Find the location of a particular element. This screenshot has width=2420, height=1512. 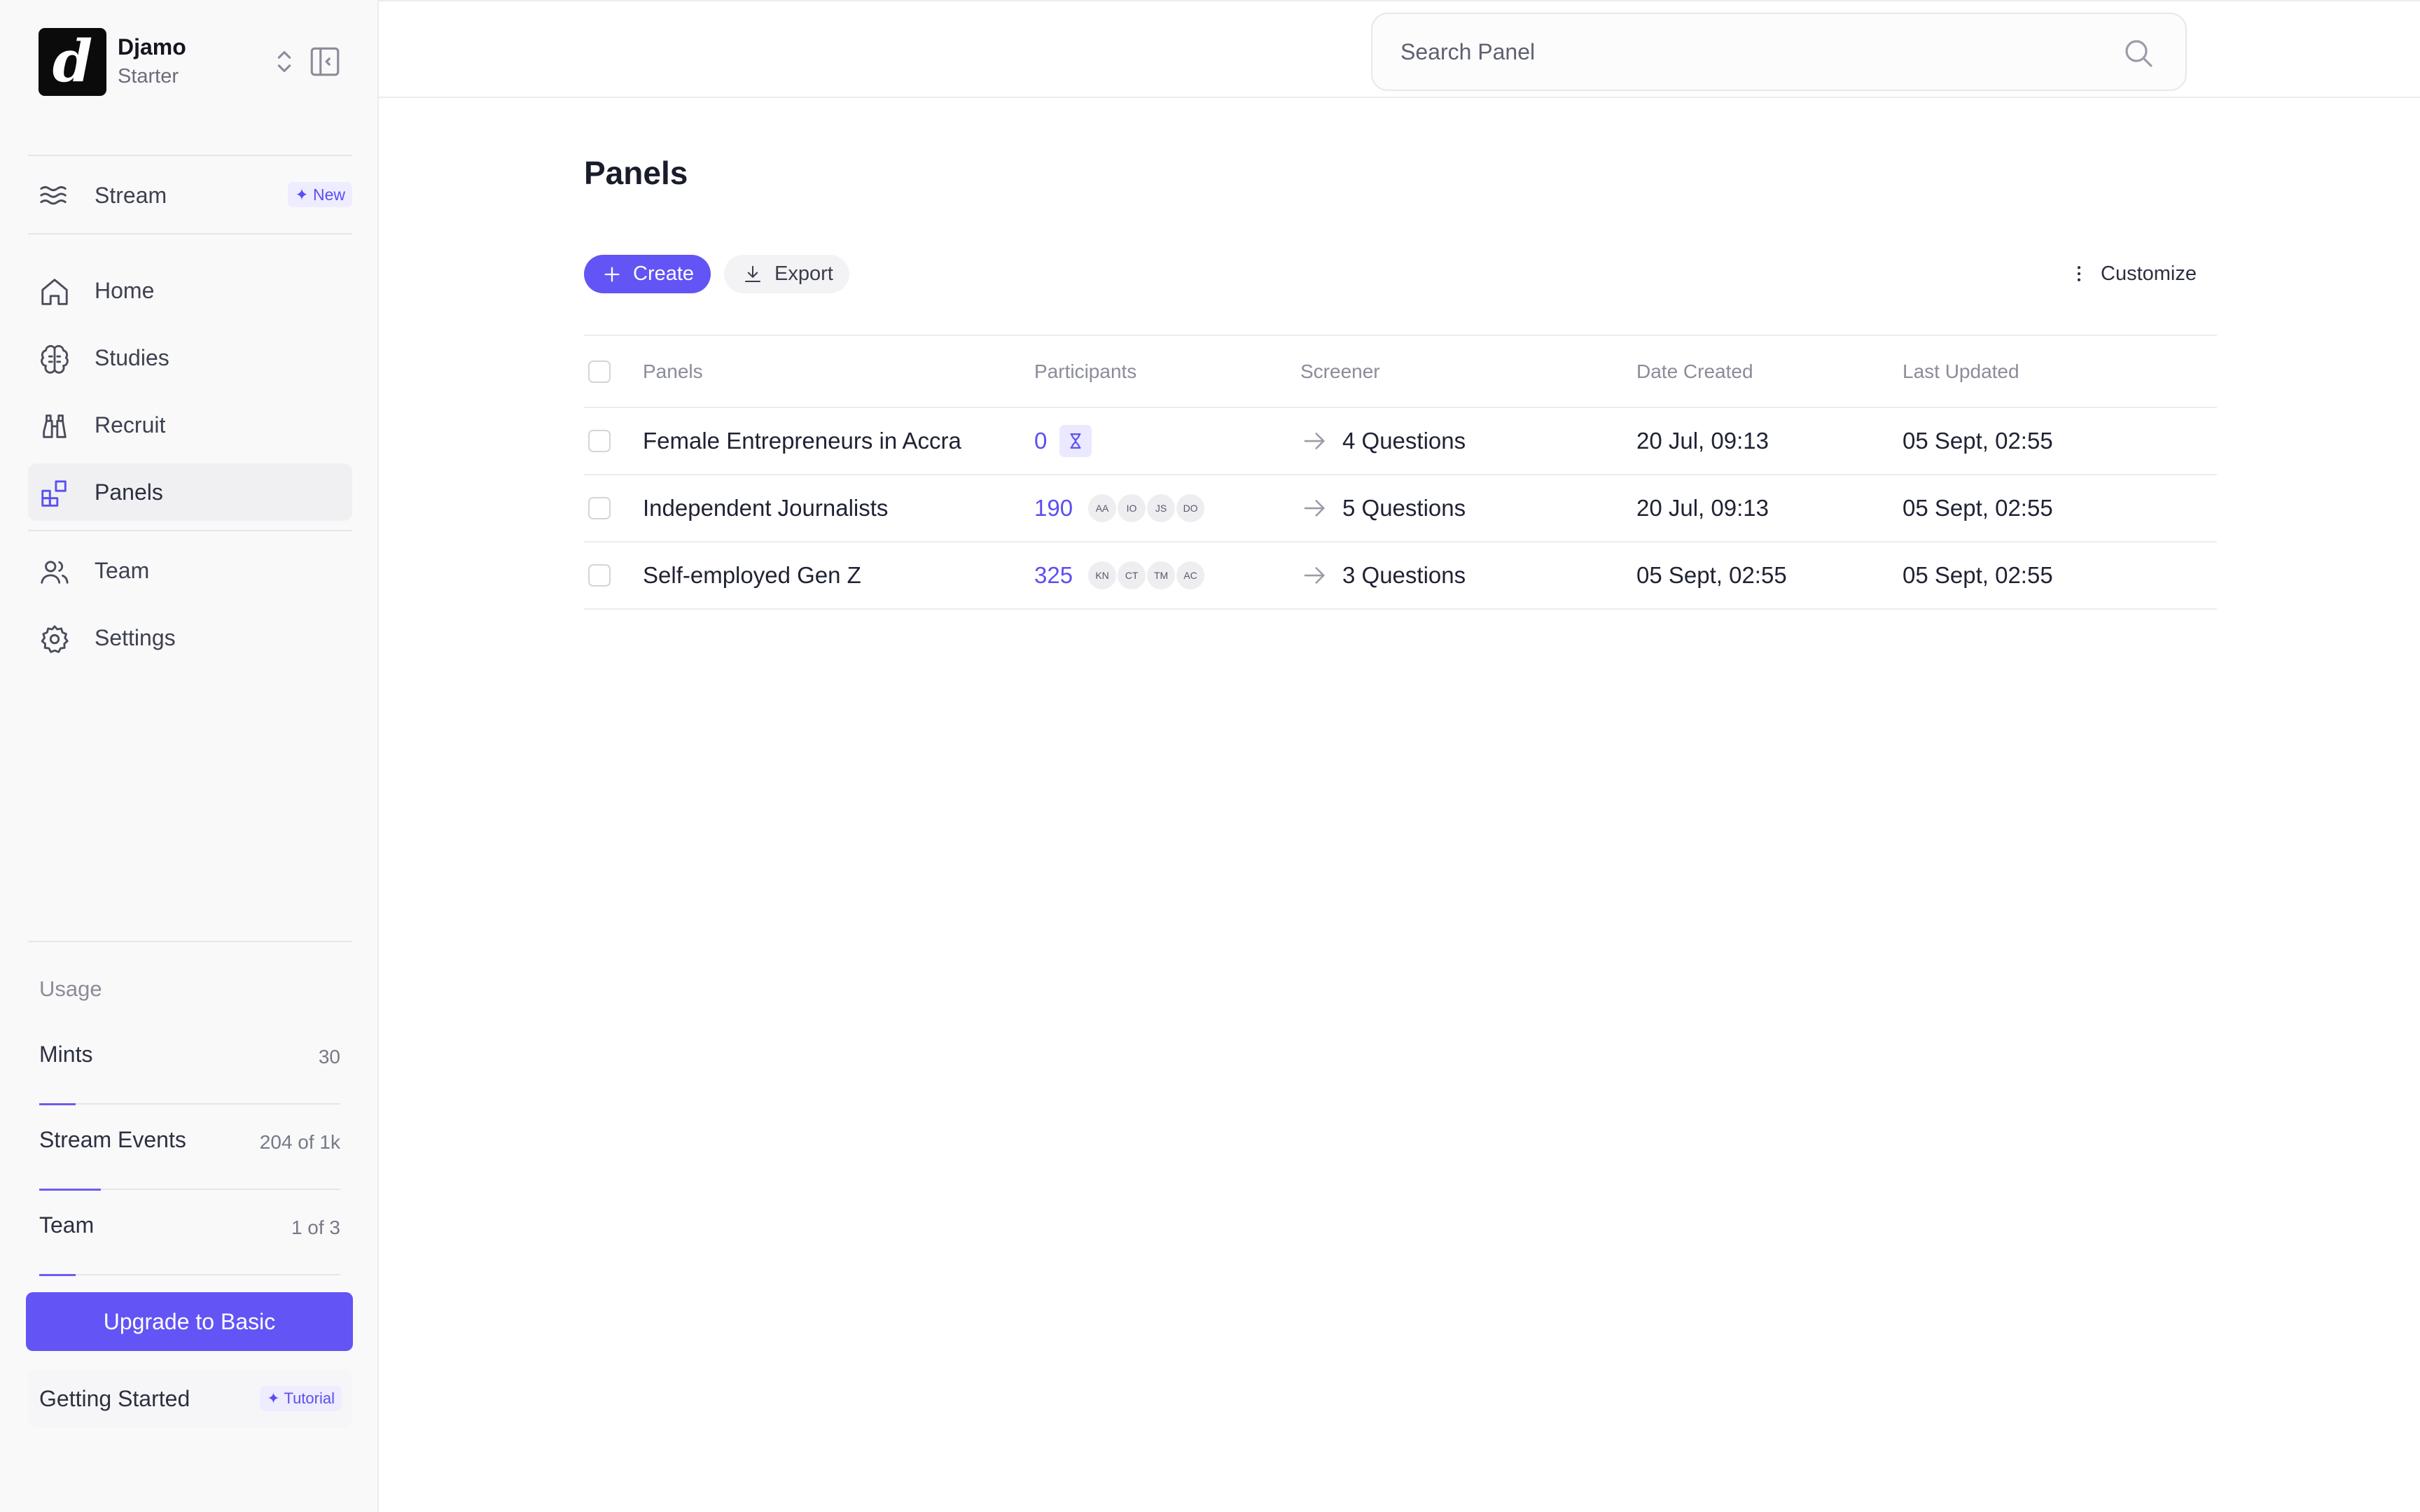

avatar: JS is located at coordinates (1161, 508).